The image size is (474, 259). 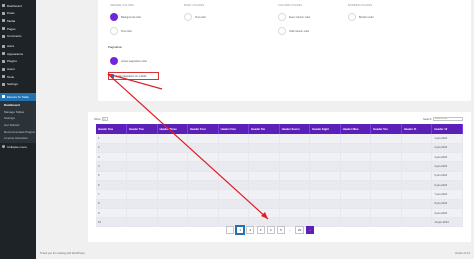 What do you see at coordinates (310, 230) in the screenshot?
I see `next-page-button: ›` at bounding box center [310, 230].